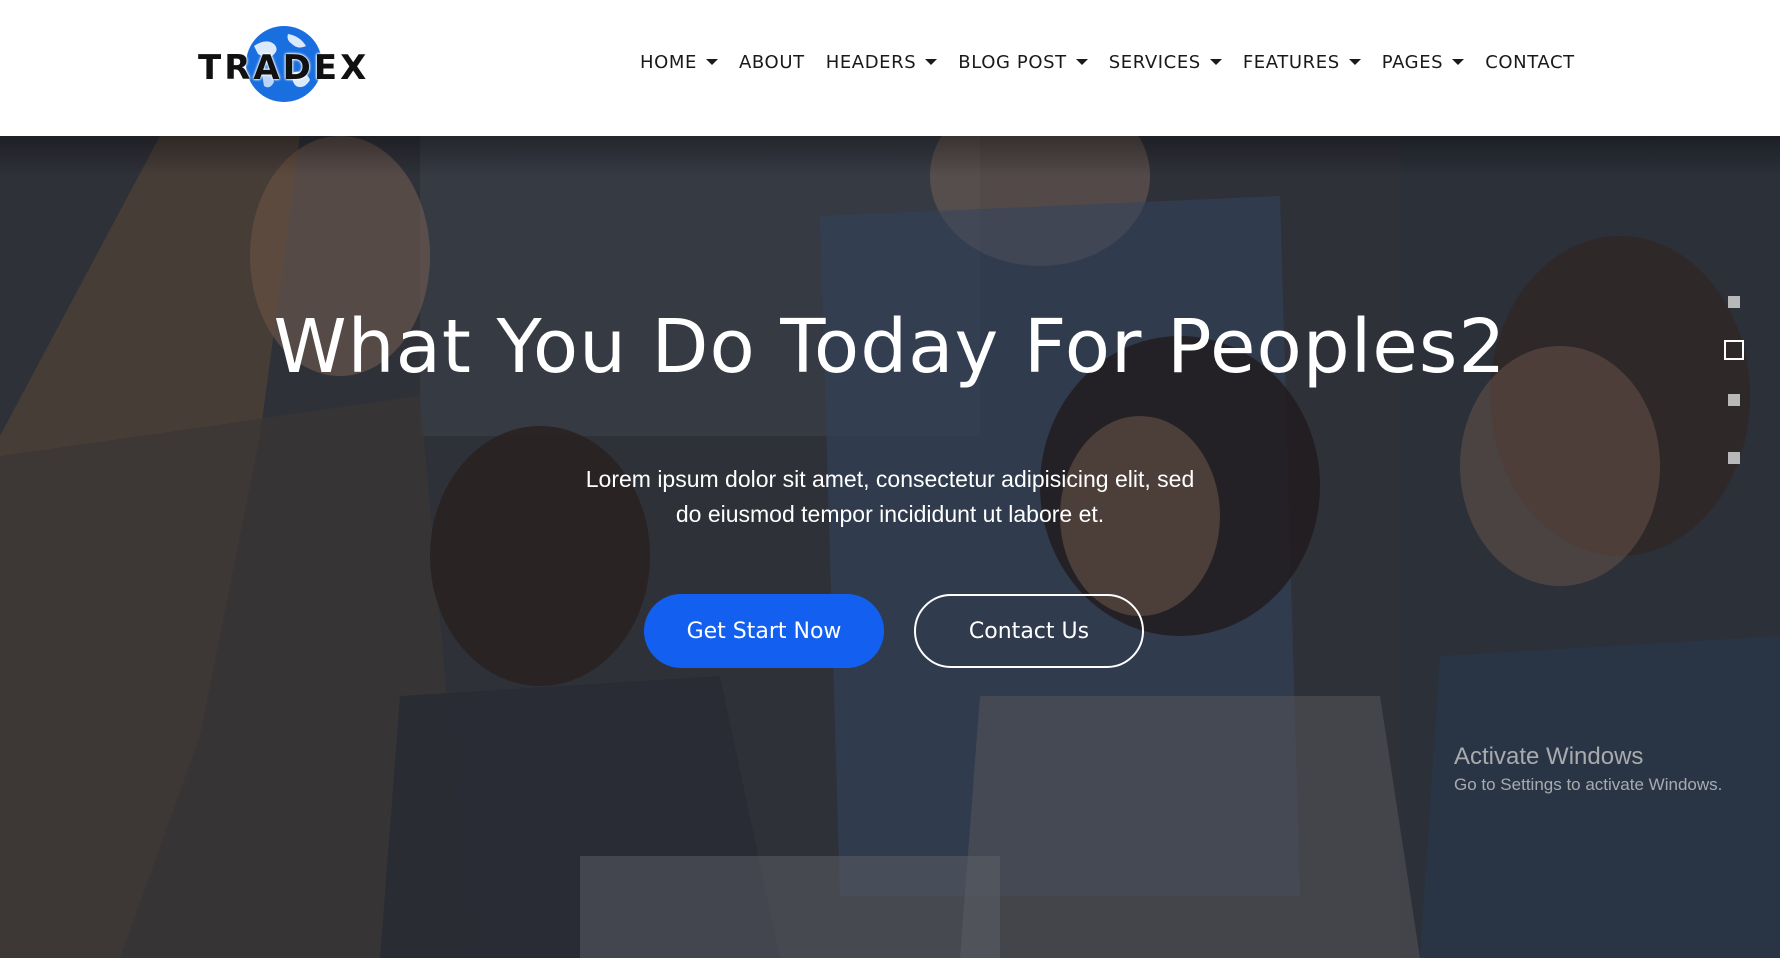 Image resolution: width=1780 pixels, height=958 pixels. Describe the element at coordinates (1588, 784) in the screenshot. I see `watermark-subtitle: Go to Settings to activate Windows.` at that location.